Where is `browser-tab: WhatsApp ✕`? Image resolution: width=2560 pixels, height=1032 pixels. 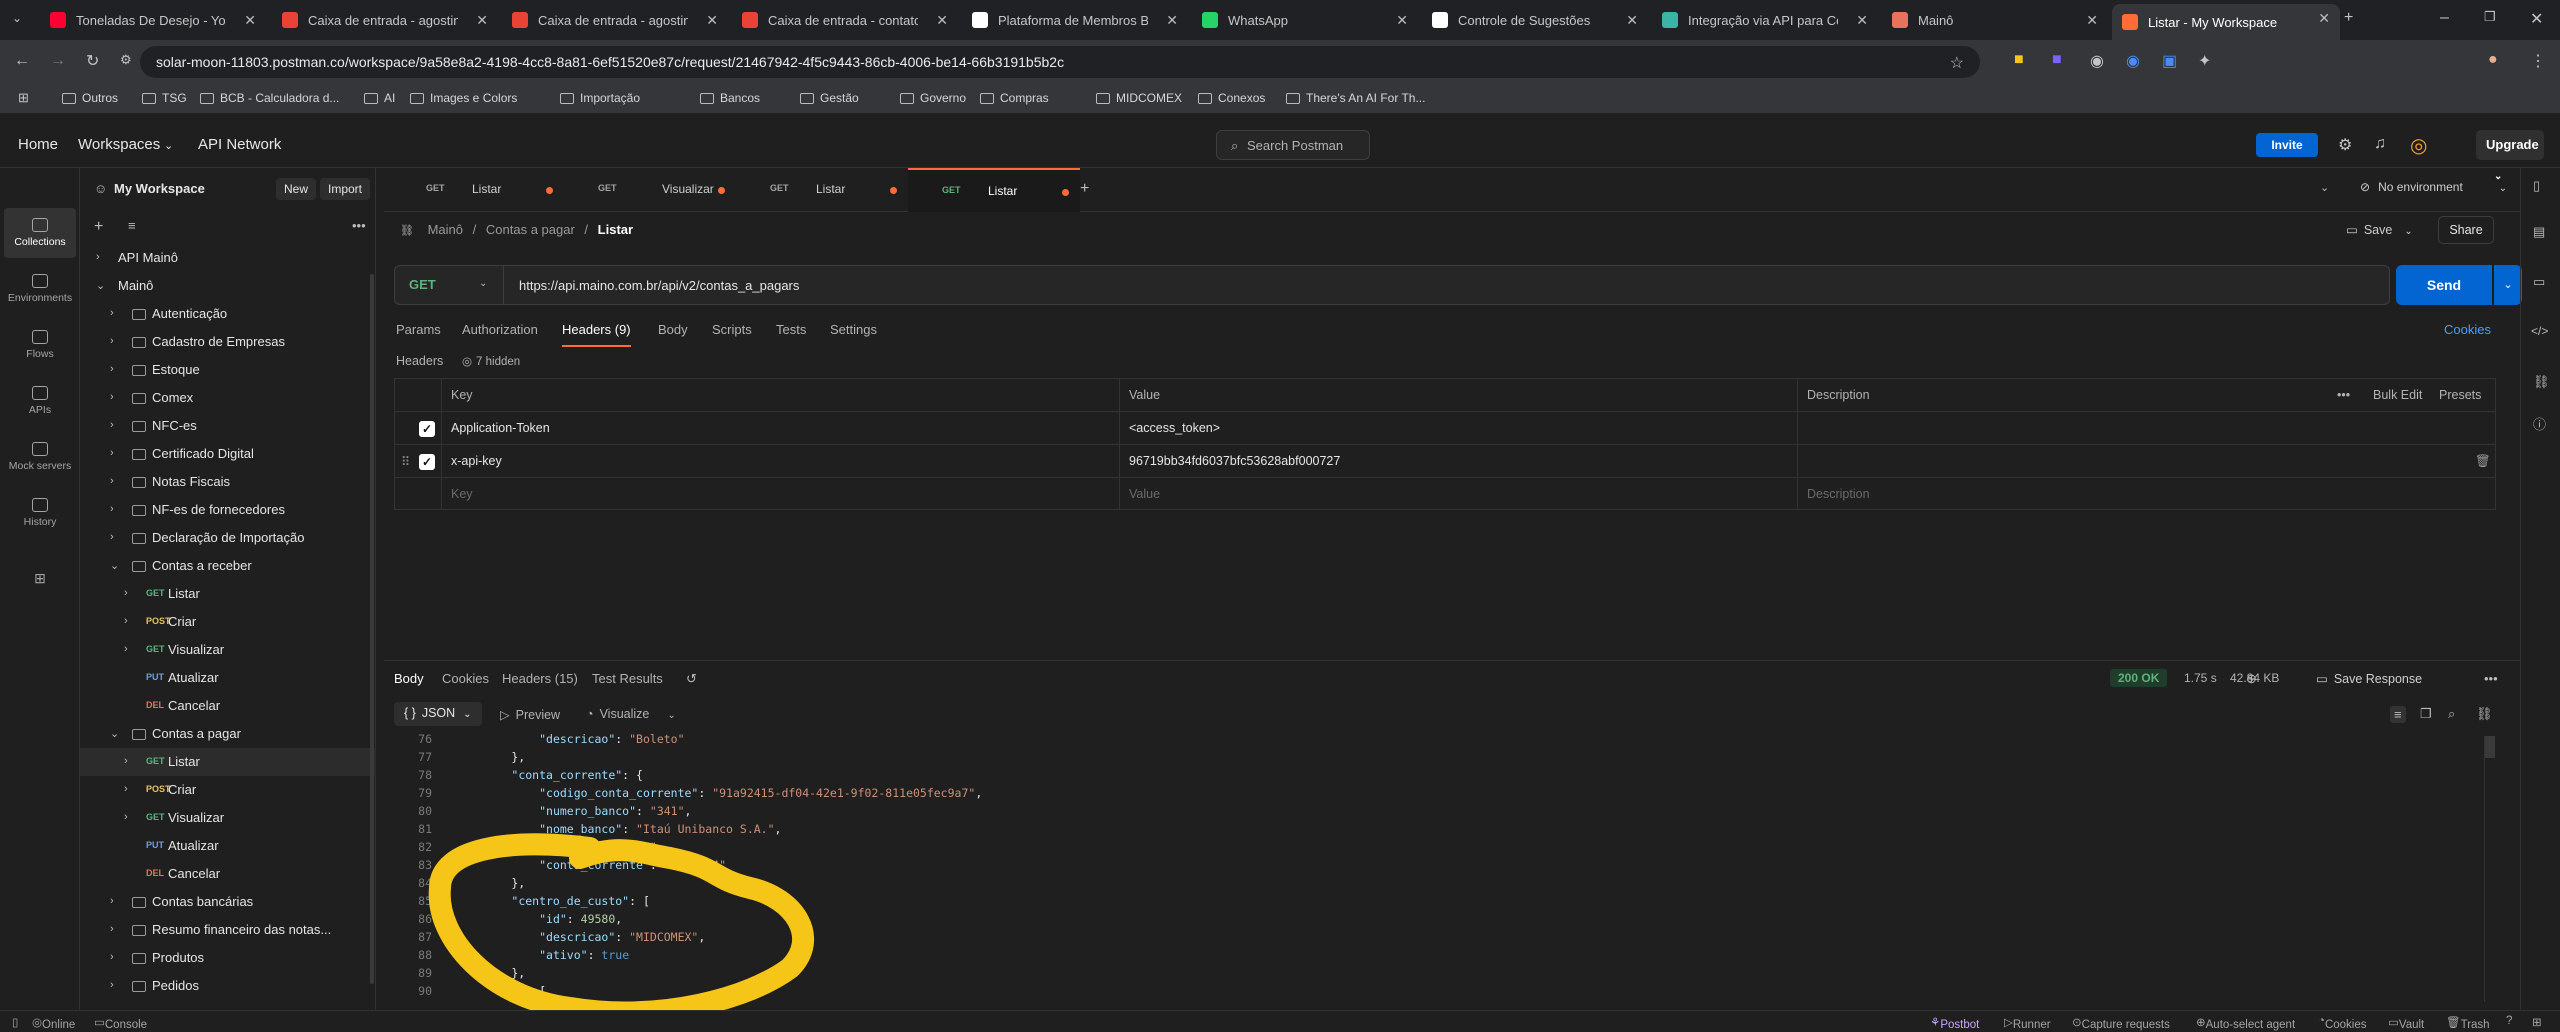
browser-tab: WhatsApp ✕ is located at coordinates (1305, 20).